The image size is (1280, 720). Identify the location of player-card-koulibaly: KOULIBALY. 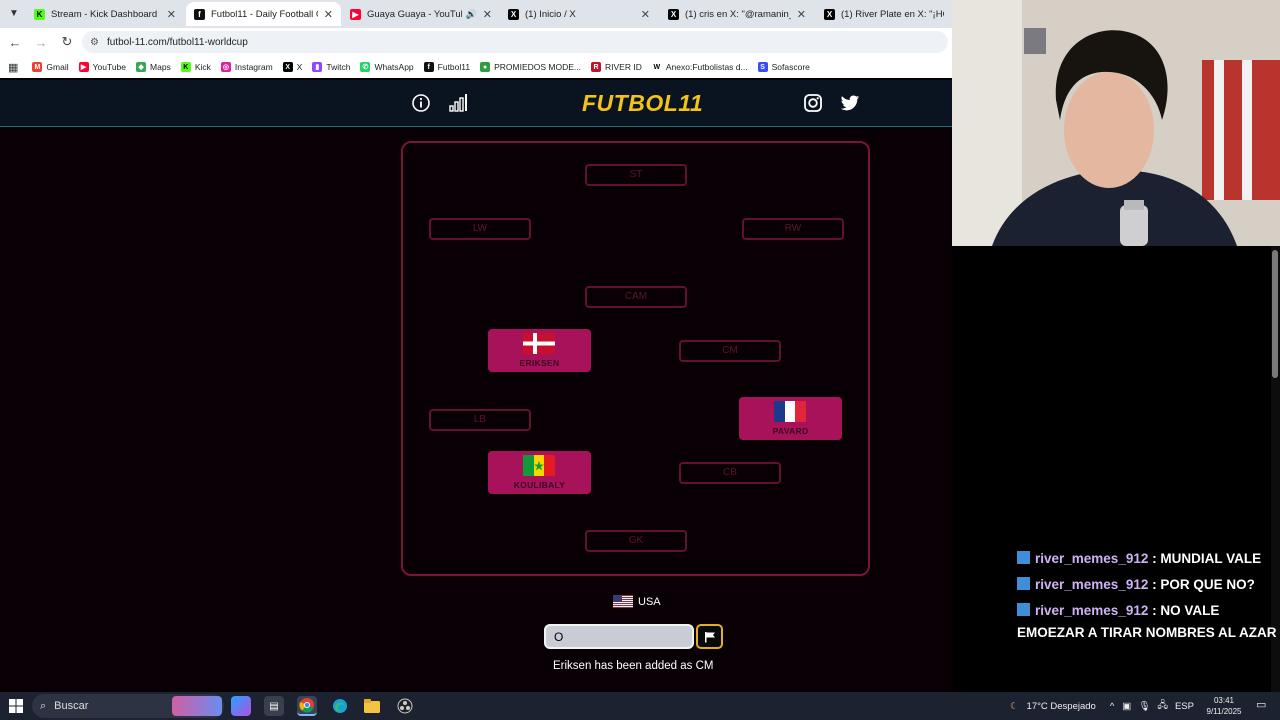
(539, 472).